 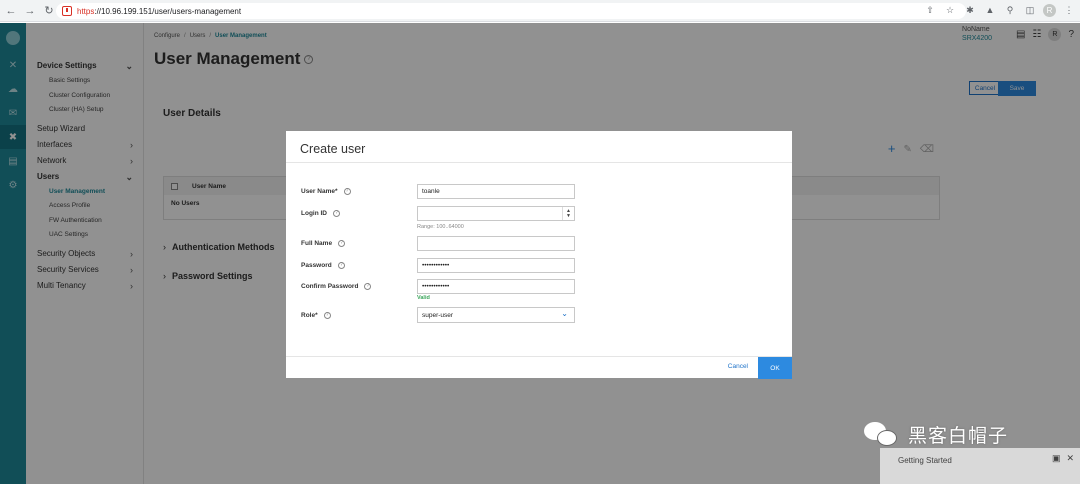 I want to click on reload-icon: ↻, so click(x=49, y=11).